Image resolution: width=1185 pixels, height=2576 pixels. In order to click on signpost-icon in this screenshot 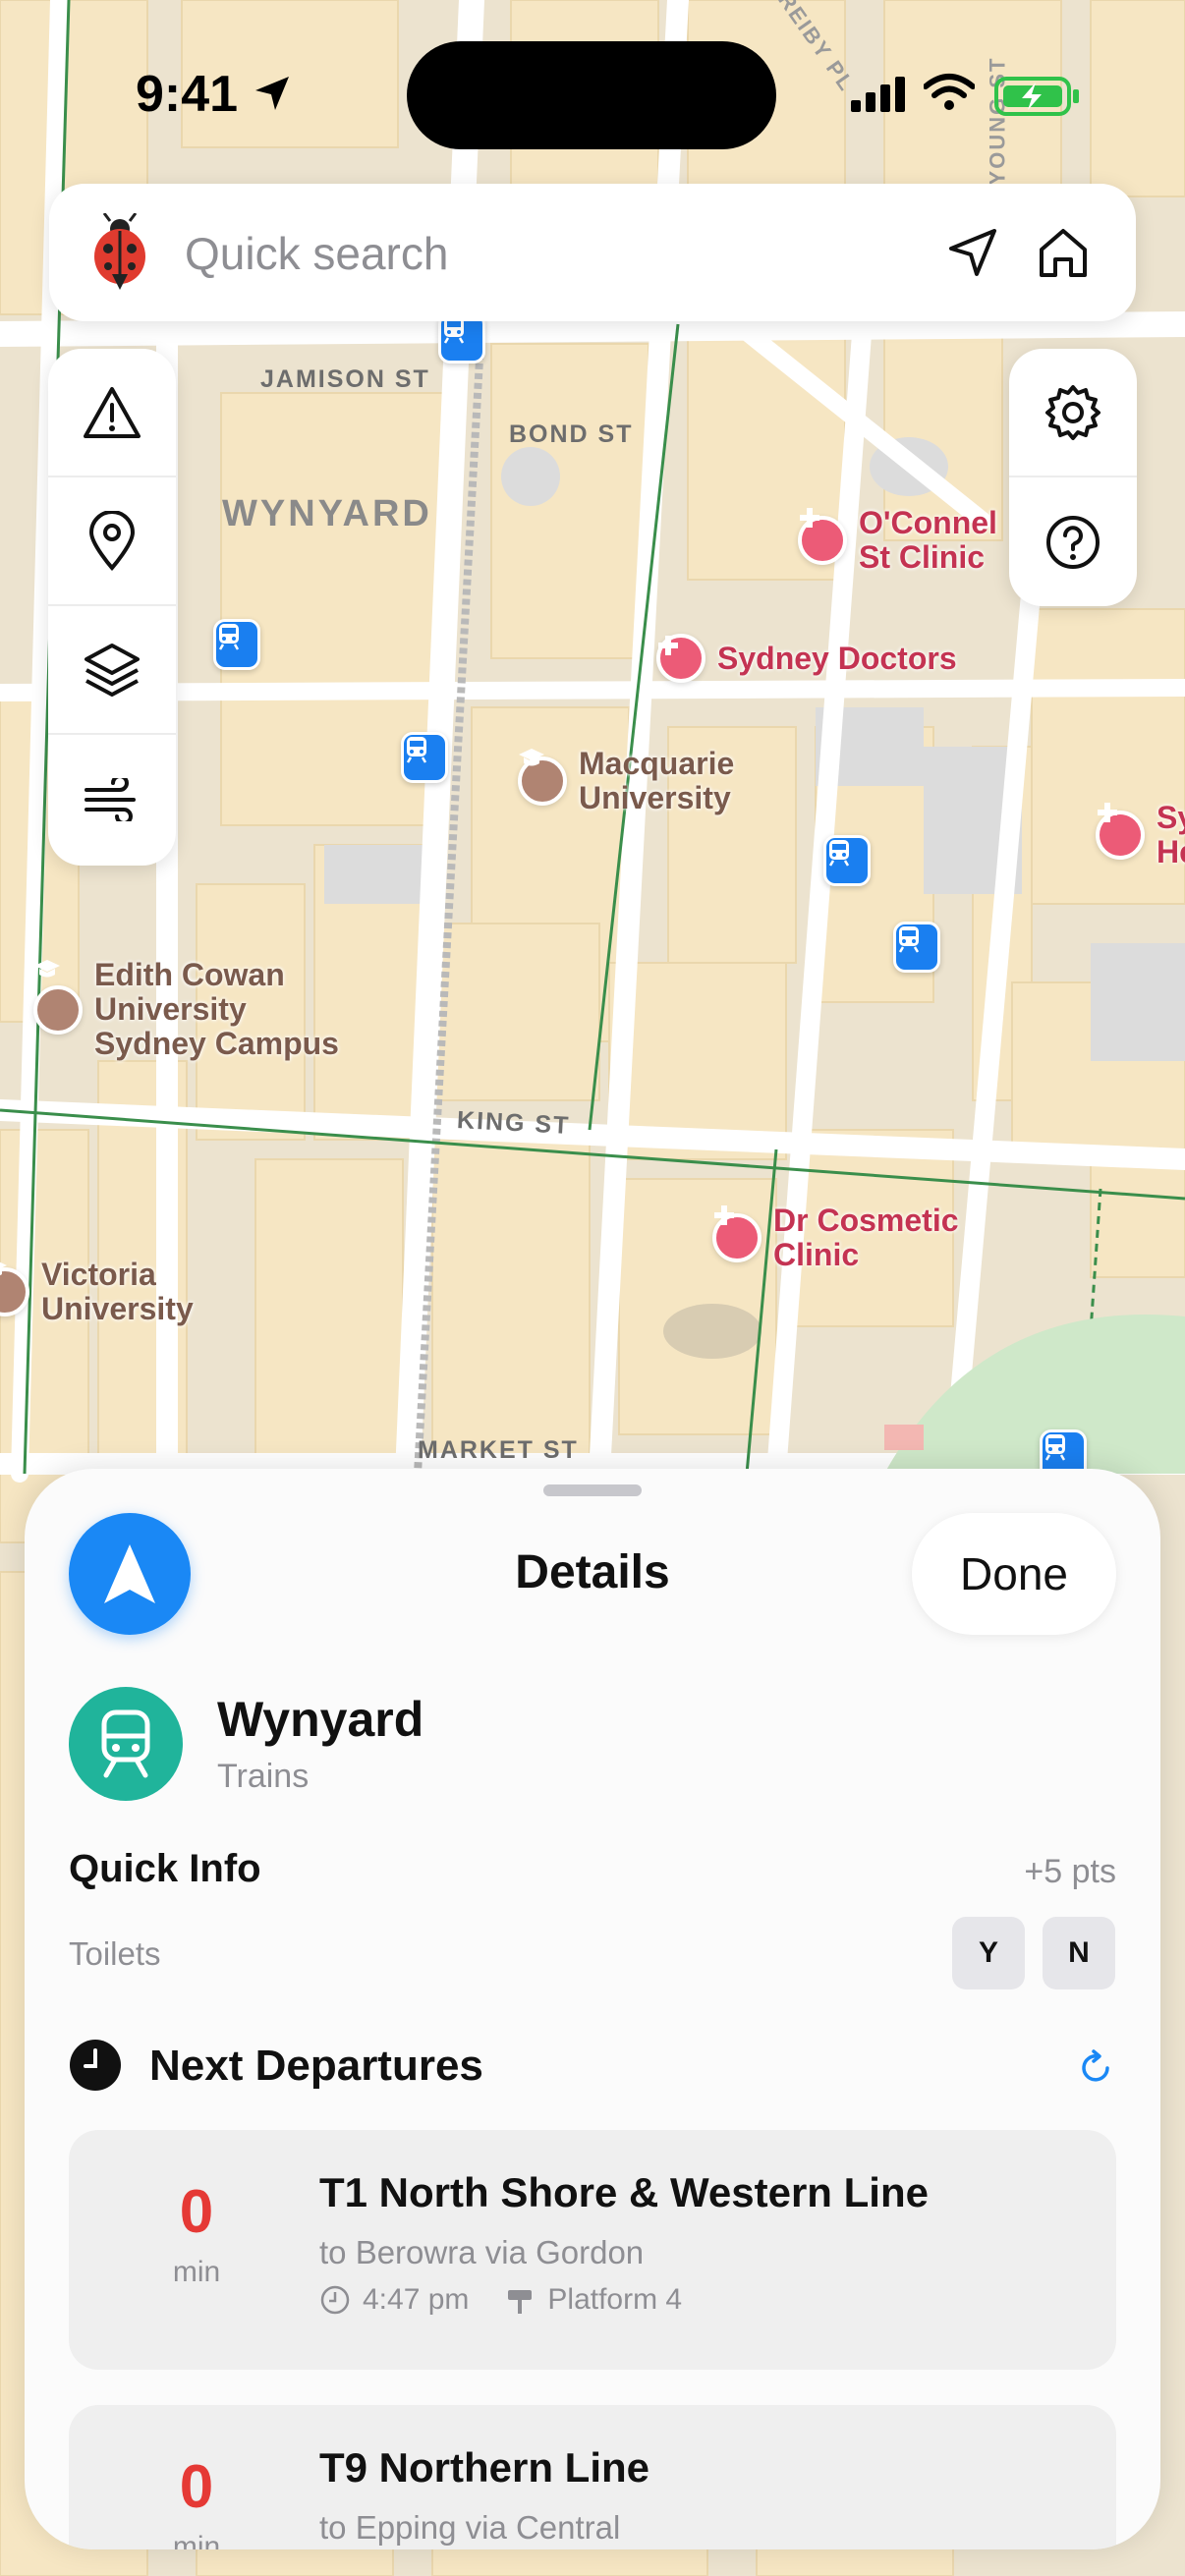, I will do `click(521, 2302)`.